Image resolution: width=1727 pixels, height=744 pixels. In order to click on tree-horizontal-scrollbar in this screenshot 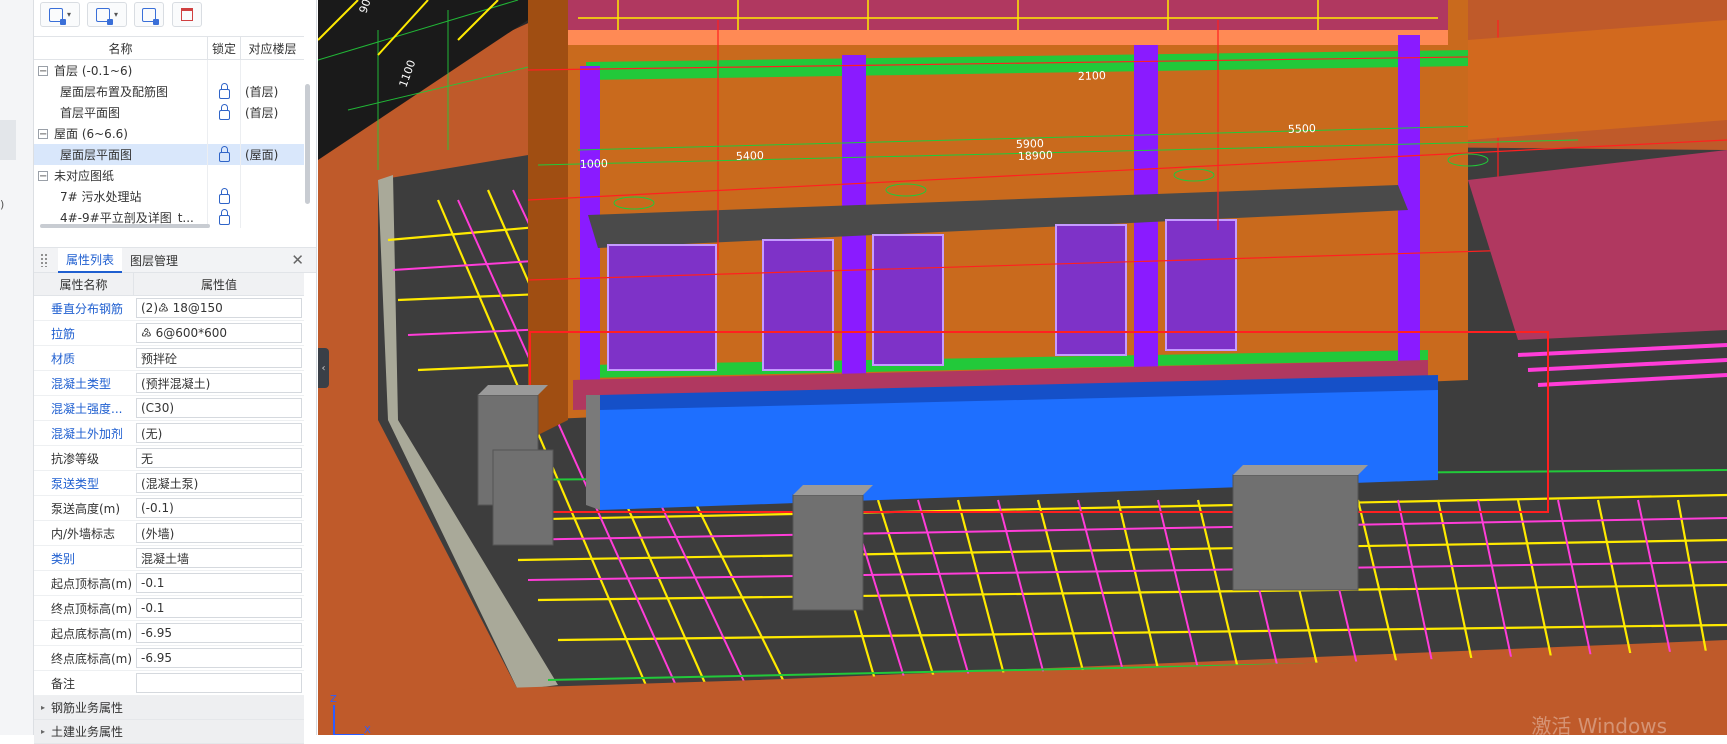, I will do `click(125, 226)`.